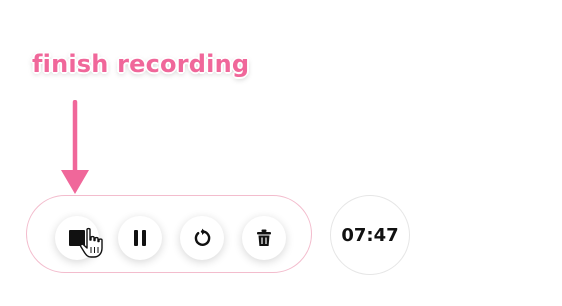 The image size is (562, 306). What do you see at coordinates (91, 242) in the screenshot?
I see `hand-pointer-icon` at bounding box center [91, 242].